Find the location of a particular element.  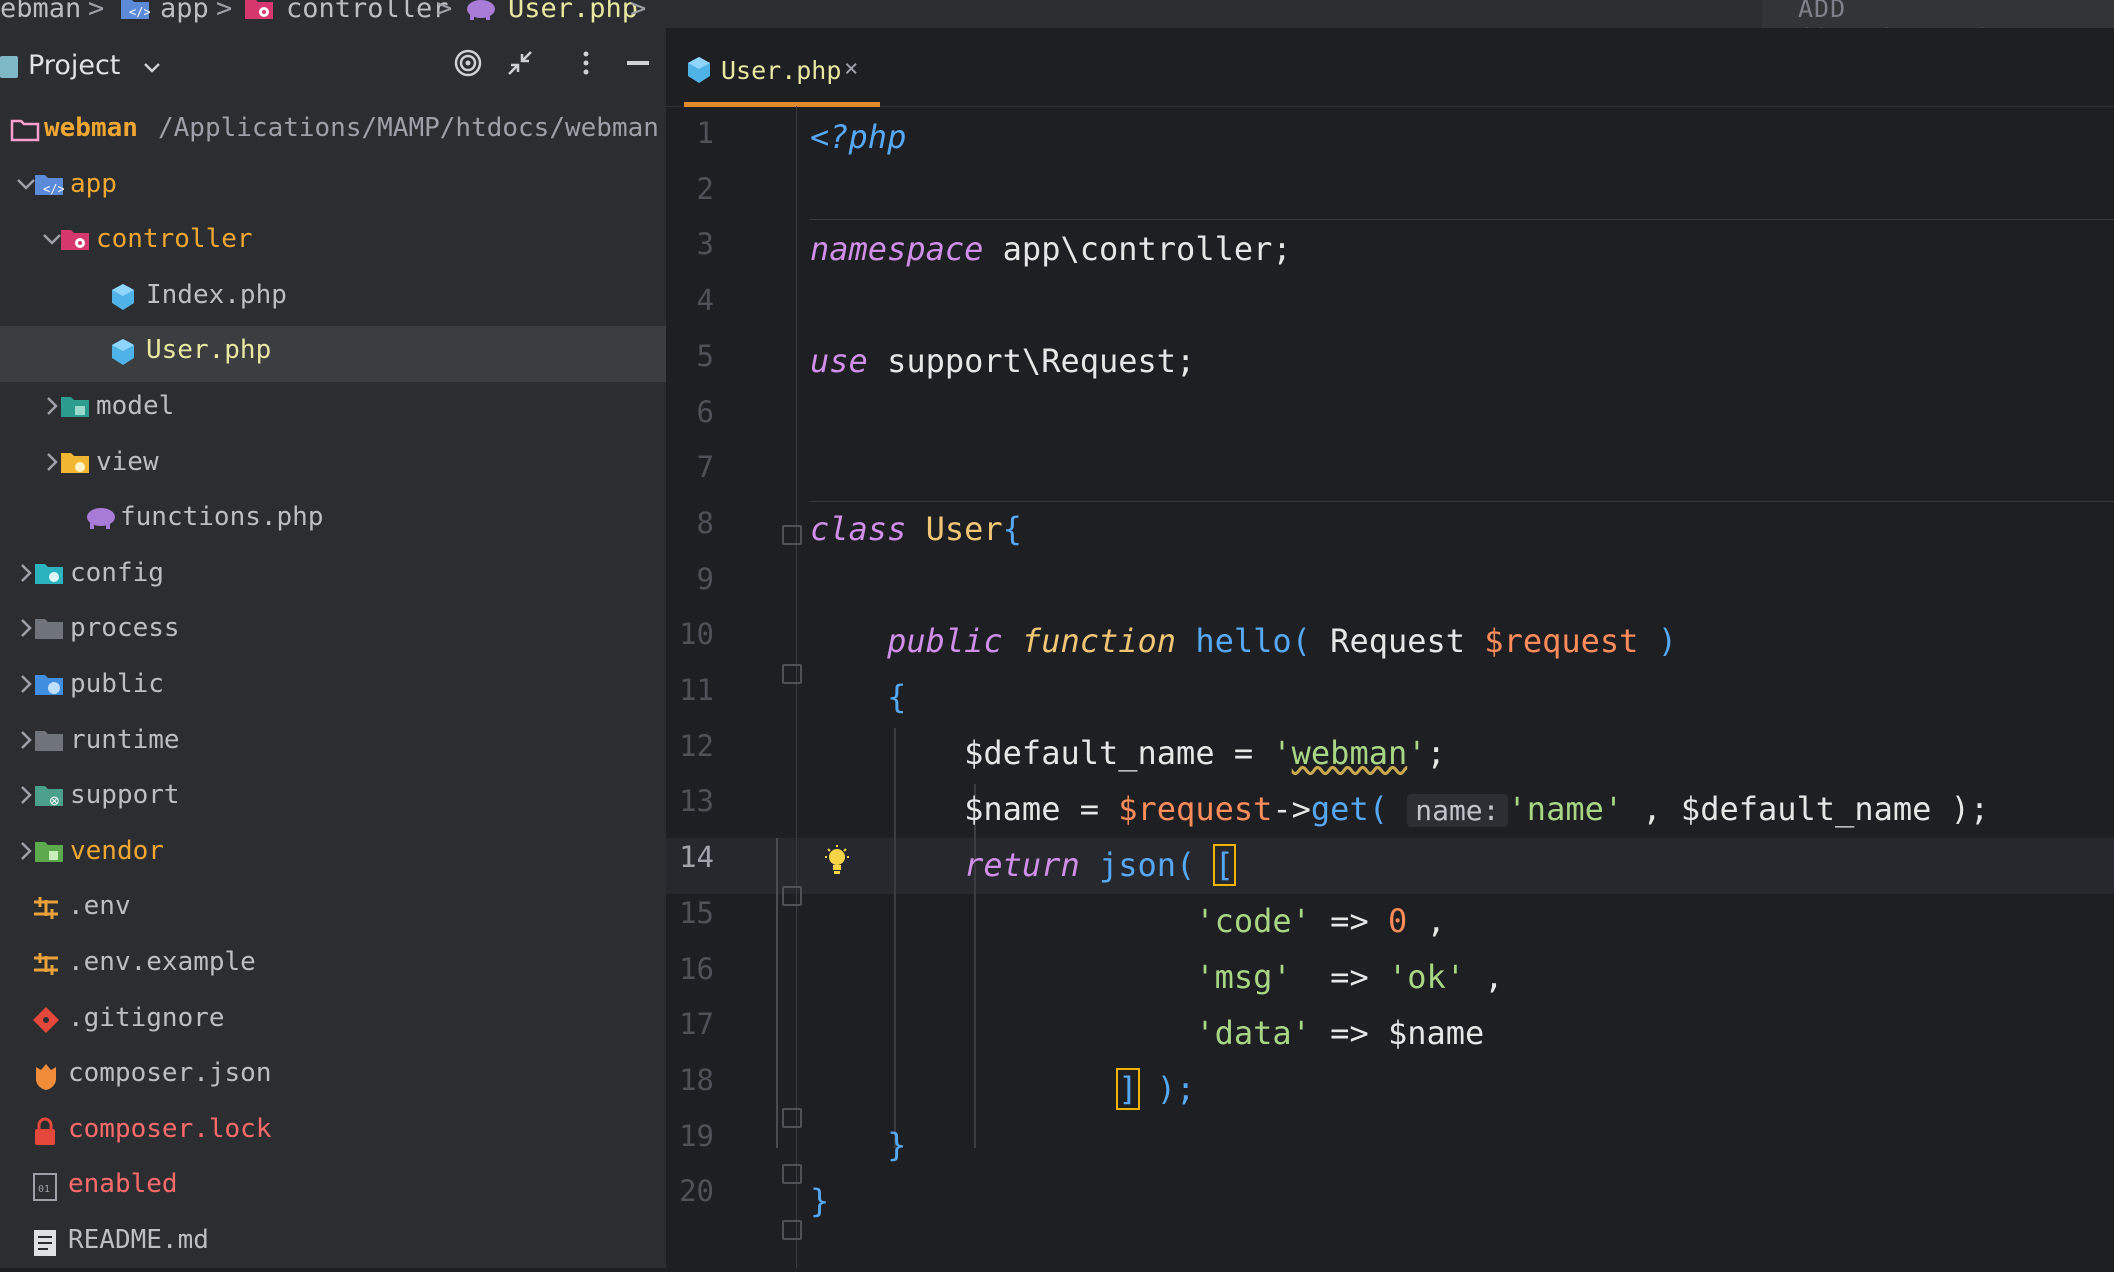

tree-item: public is located at coordinates (333, 688).